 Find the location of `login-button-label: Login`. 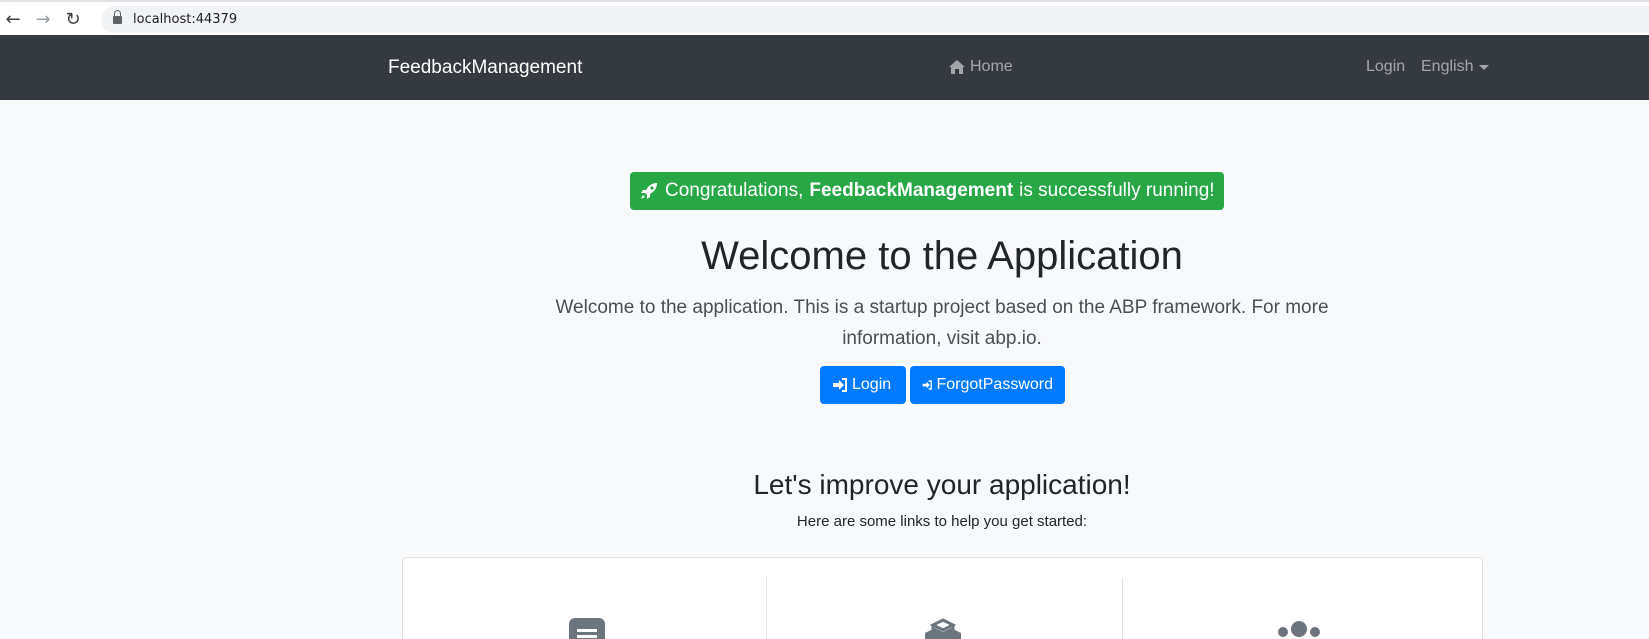

login-button-label: Login is located at coordinates (872, 384).